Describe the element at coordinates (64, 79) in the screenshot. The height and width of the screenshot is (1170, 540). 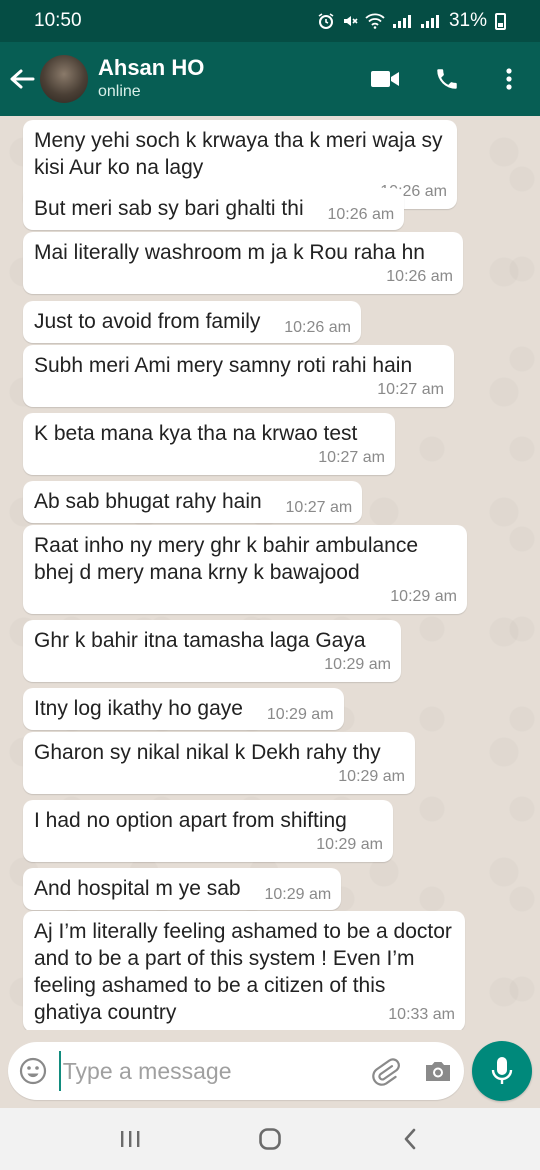
I see `avatar` at that location.